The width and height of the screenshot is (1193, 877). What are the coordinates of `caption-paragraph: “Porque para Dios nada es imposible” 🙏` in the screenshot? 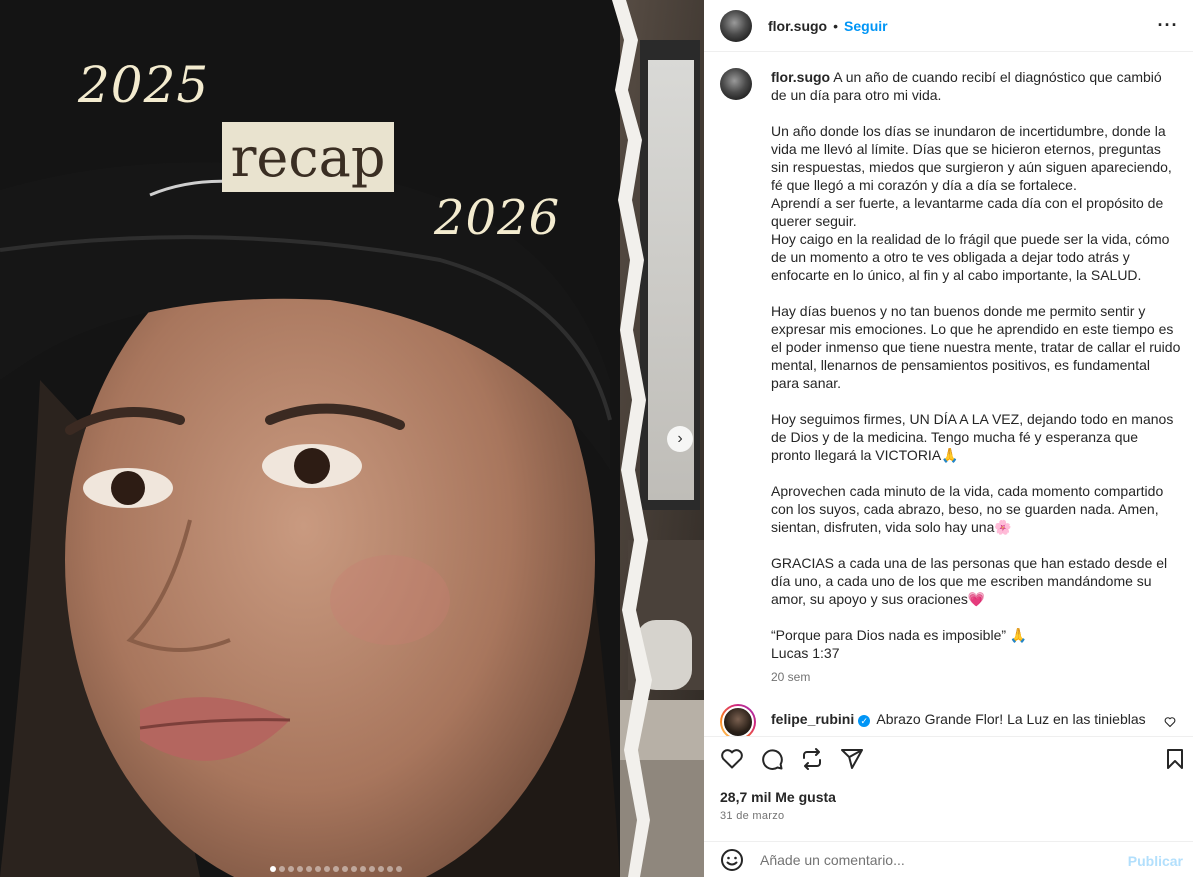 It's located at (899, 635).